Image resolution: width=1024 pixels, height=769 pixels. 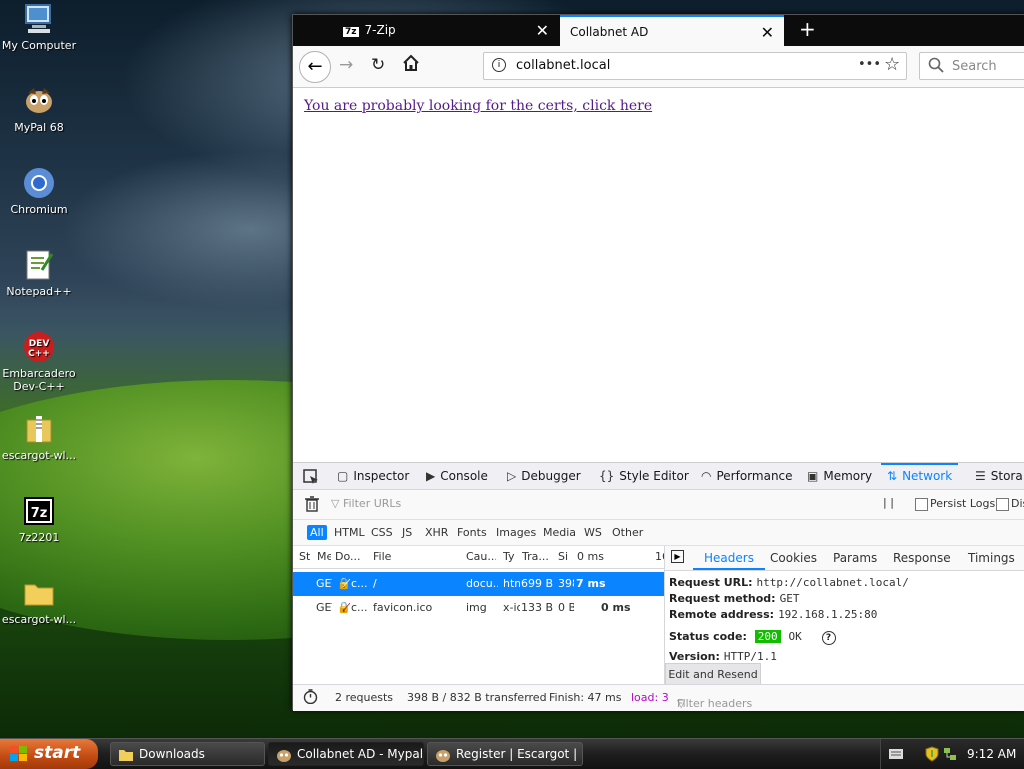 What do you see at coordinates (413, 556) in the screenshot?
I see `column-file: File` at bounding box center [413, 556].